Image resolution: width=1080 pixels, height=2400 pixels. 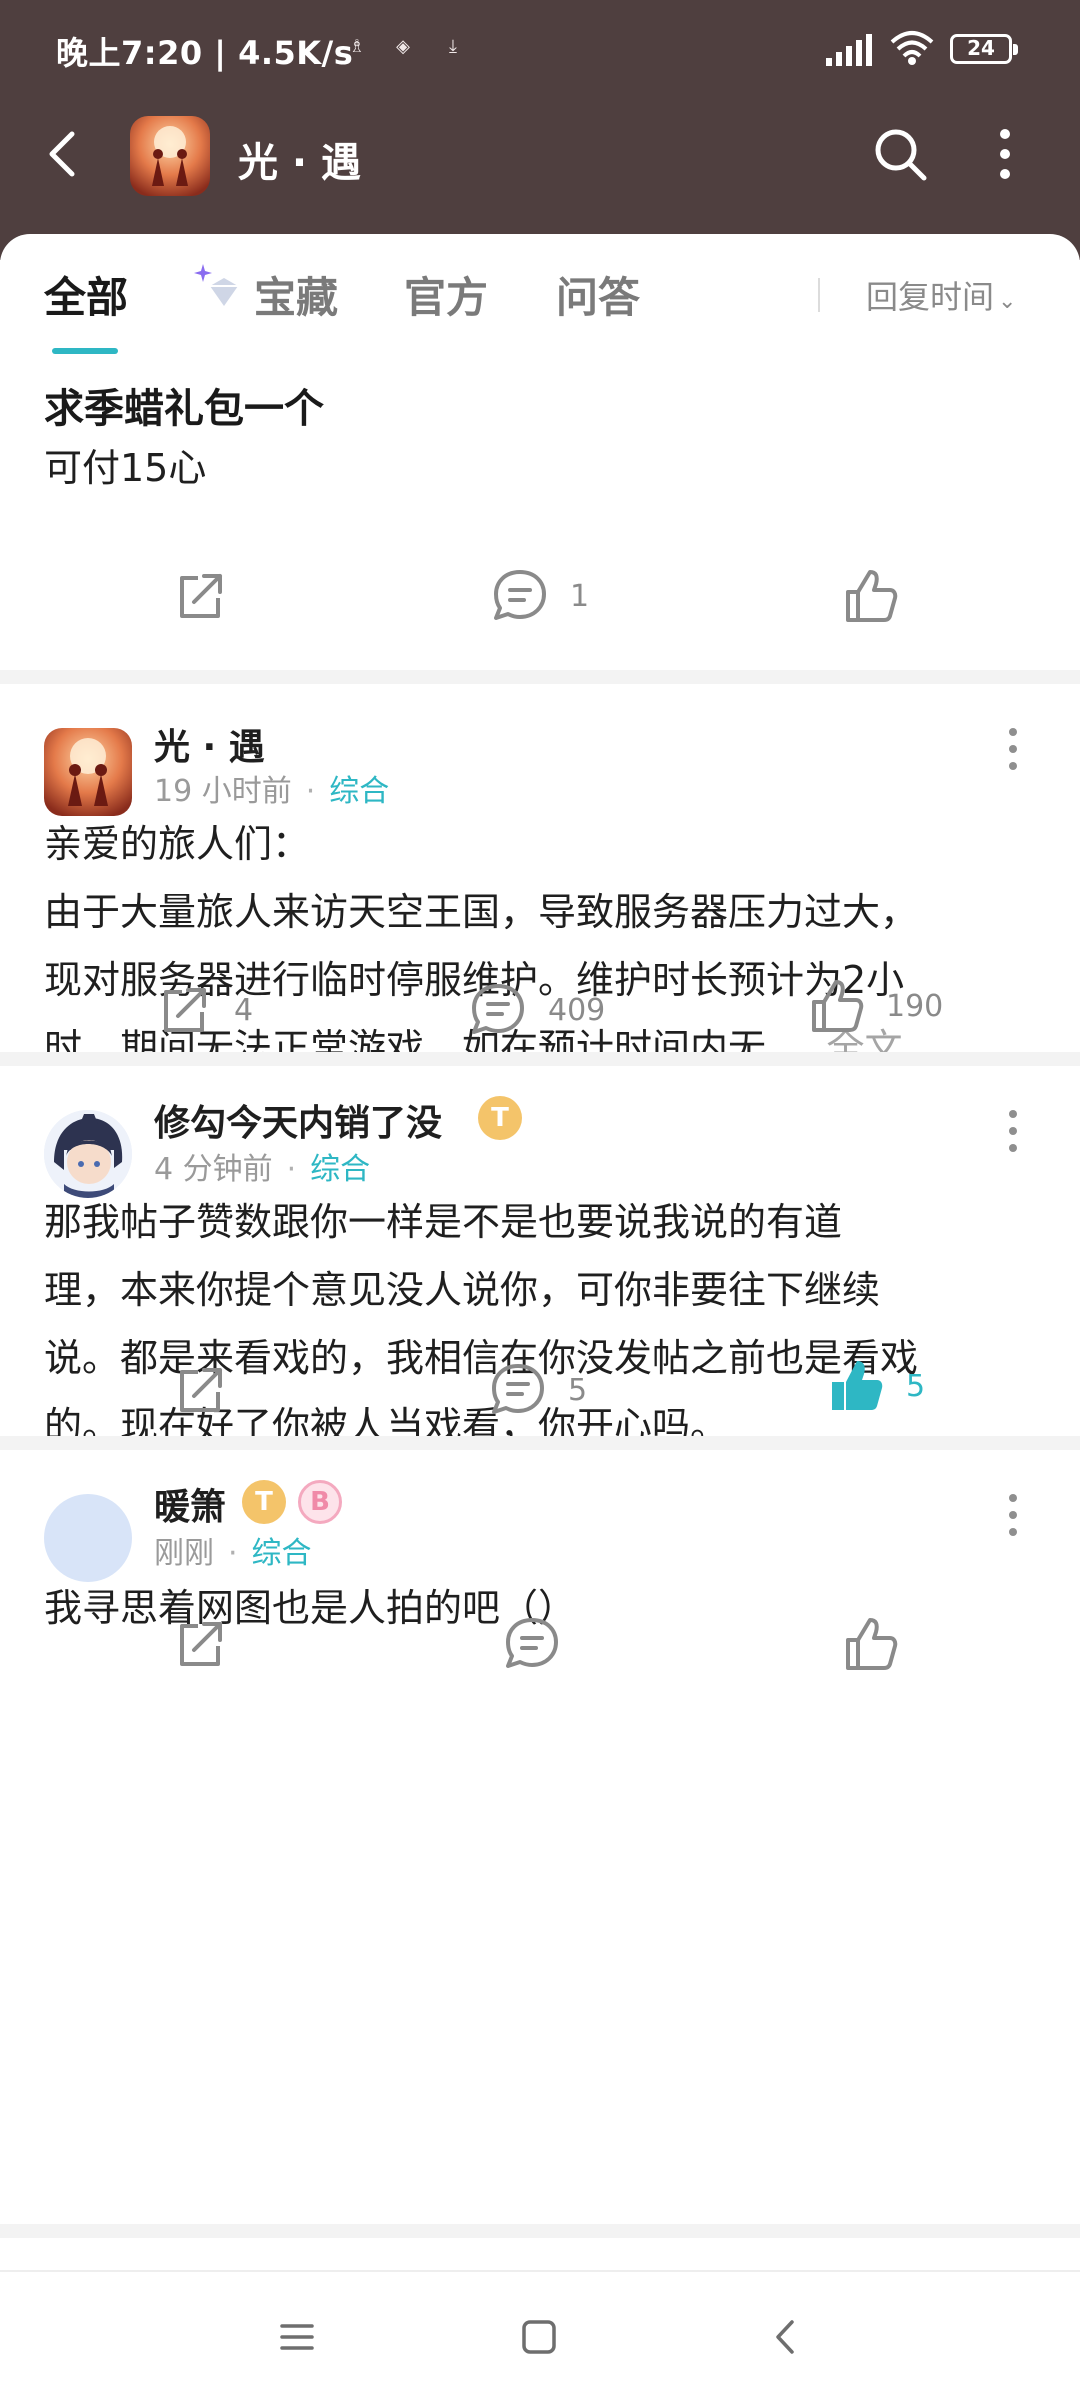 What do you see at coordinates (578, 1390) in the screenshot?
I see `comment-count: 5` at bounding box center [578, 1390].